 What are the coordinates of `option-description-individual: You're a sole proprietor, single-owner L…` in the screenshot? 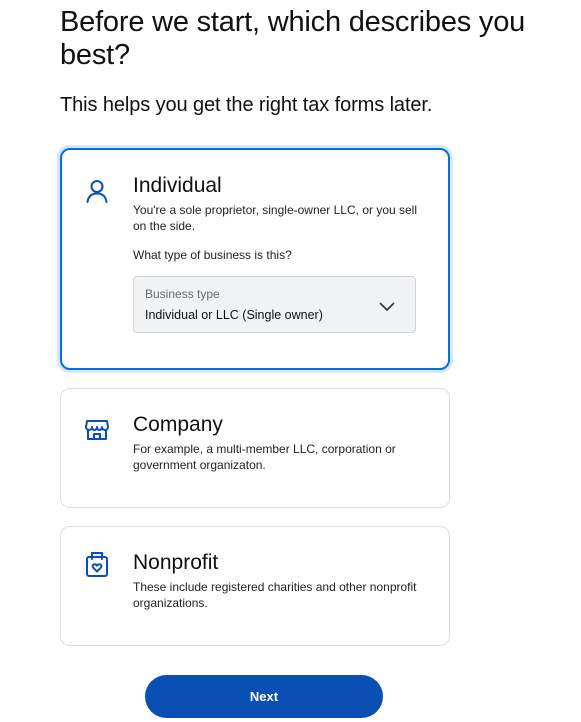 It's located at (275, 218).